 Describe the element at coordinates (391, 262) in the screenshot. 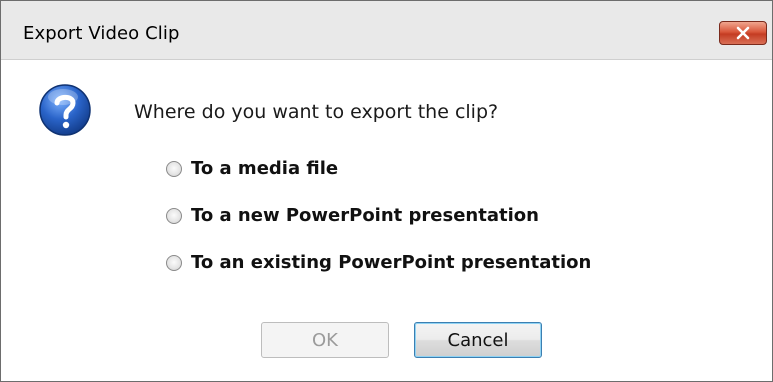

I see `option-existing-presentation-label: To an existing PowerPoint presentation` at that location.